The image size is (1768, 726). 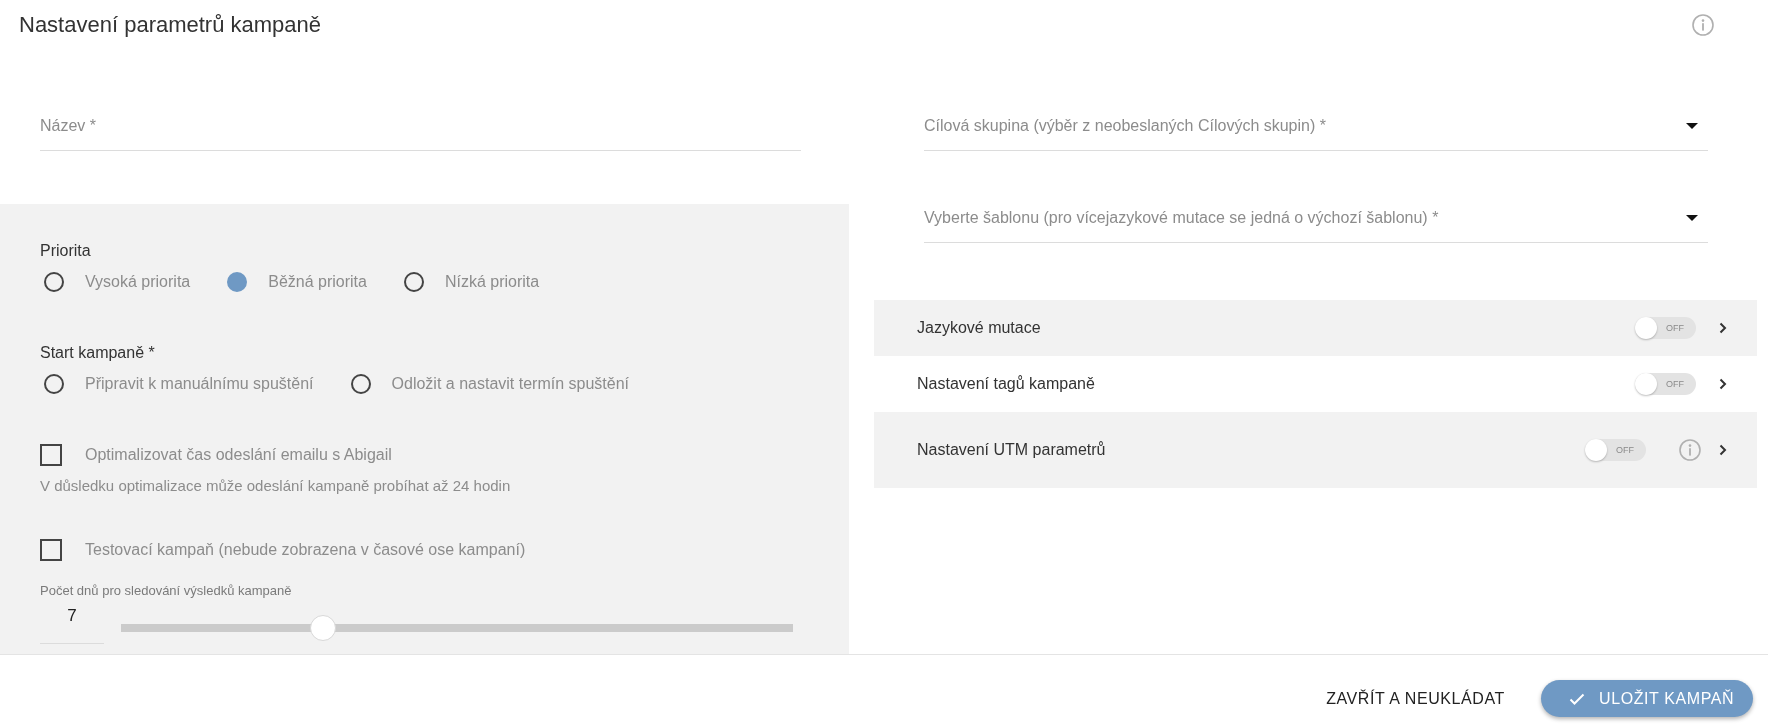 What do you see at coordinates (1415, 698) in the screenshot?
I see `close-button: ZAVŘÍT A NEUKLÁDAT` at bounding box center [1415, 698].